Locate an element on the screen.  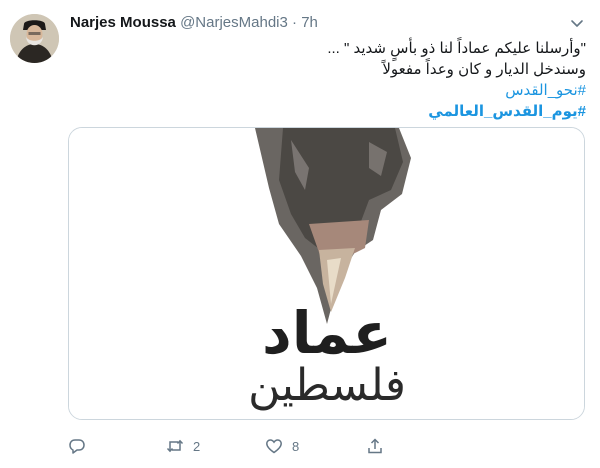
share-button is located at coordinates (375, 446).